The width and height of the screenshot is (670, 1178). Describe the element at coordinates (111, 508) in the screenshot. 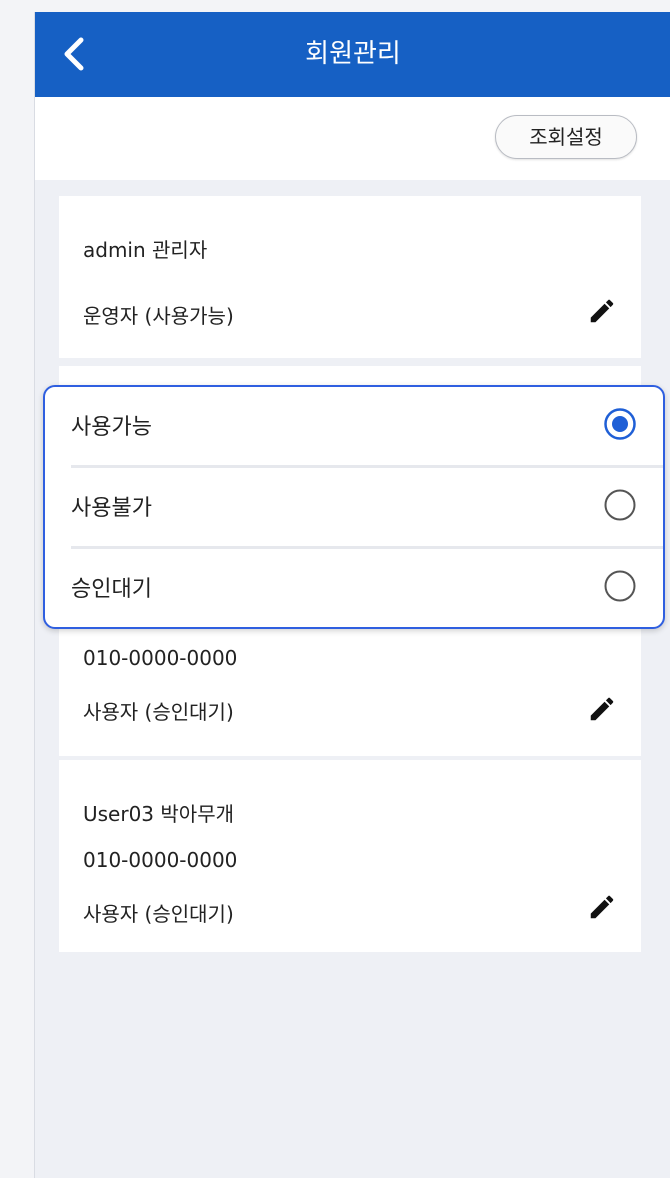

I see `status-option-label: 사용불가` at that location.